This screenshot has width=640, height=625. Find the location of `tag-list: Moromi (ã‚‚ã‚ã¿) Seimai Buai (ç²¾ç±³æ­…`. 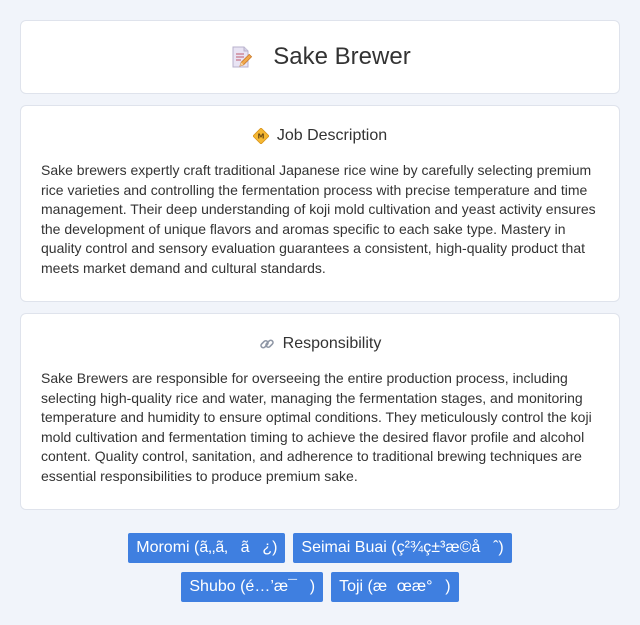

tag-list: Moromi (ã‚‚ã‚ã¿) Seimai Buai (ç²¾ç±³æ­… is located at coordinates (320, 561).